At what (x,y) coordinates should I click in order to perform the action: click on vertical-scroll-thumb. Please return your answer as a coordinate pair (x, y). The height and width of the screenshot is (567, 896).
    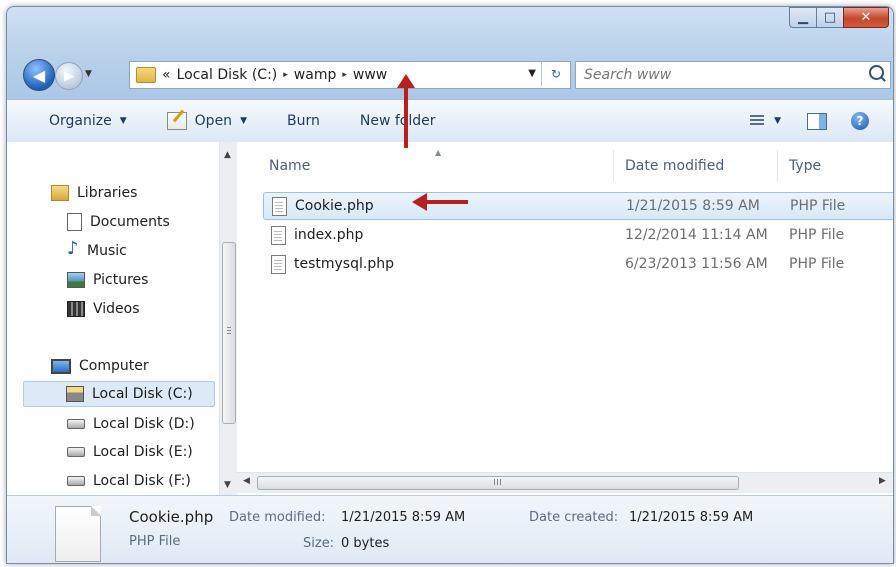
    Looking at the image, I should click on (229, 333).